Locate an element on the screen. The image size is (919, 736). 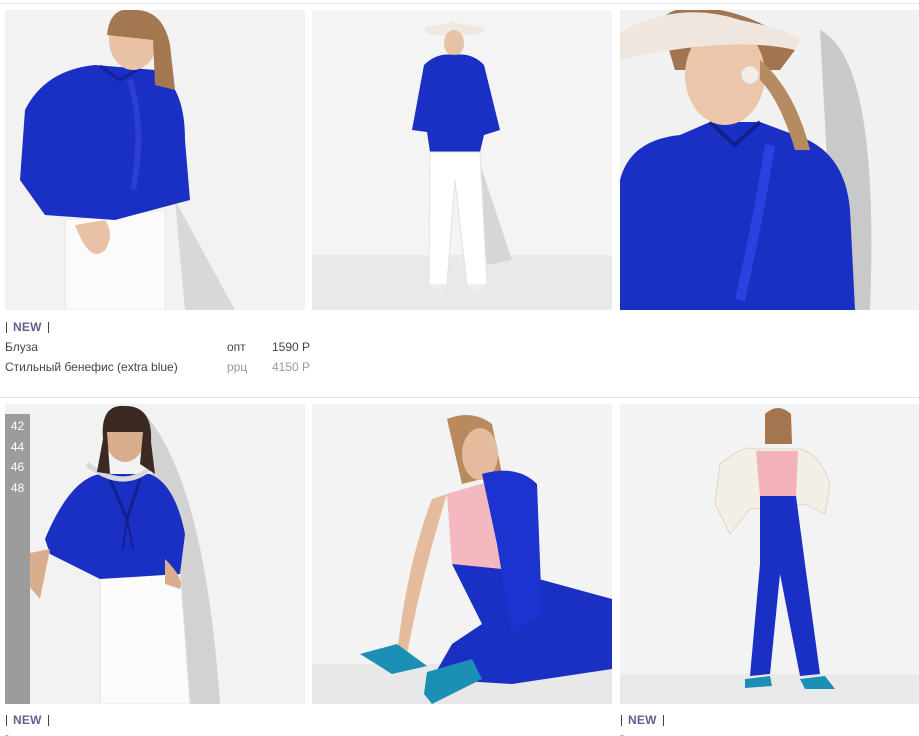
size-option: 44 is located at coordinates (17, 447).